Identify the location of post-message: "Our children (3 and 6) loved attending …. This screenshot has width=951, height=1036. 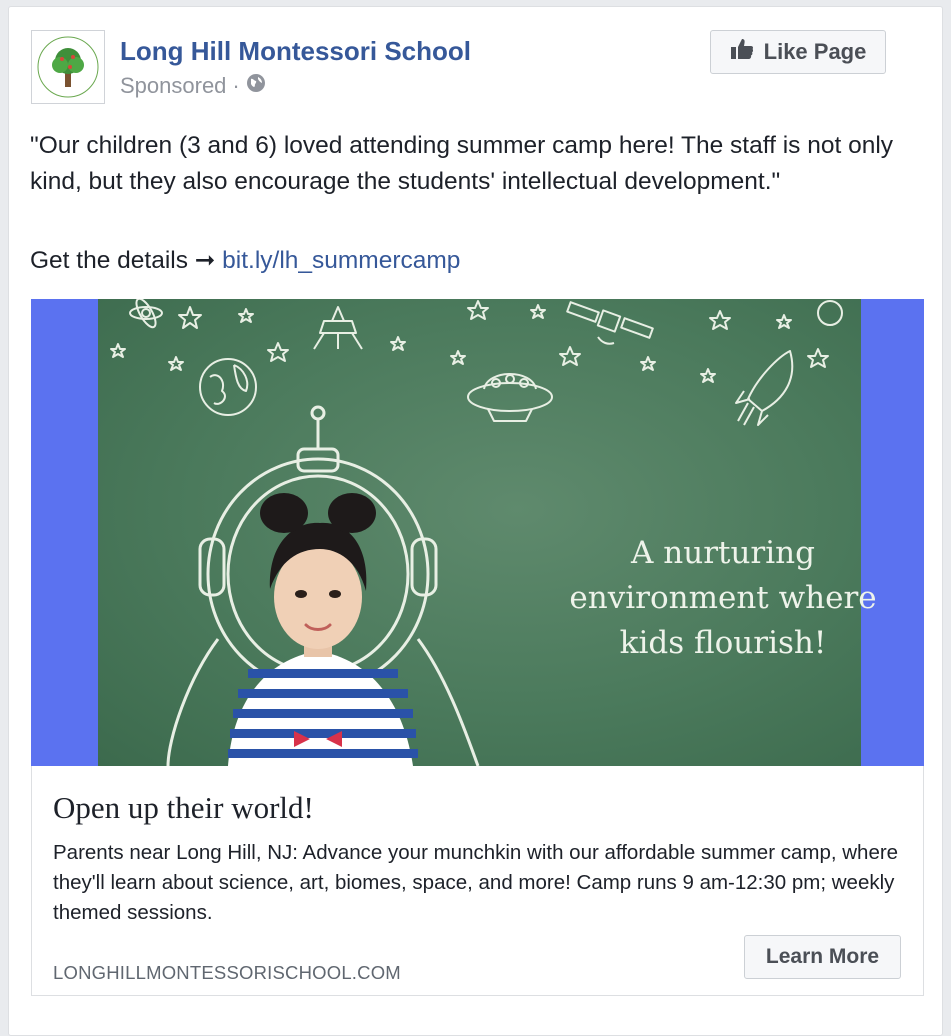
(462, 163).